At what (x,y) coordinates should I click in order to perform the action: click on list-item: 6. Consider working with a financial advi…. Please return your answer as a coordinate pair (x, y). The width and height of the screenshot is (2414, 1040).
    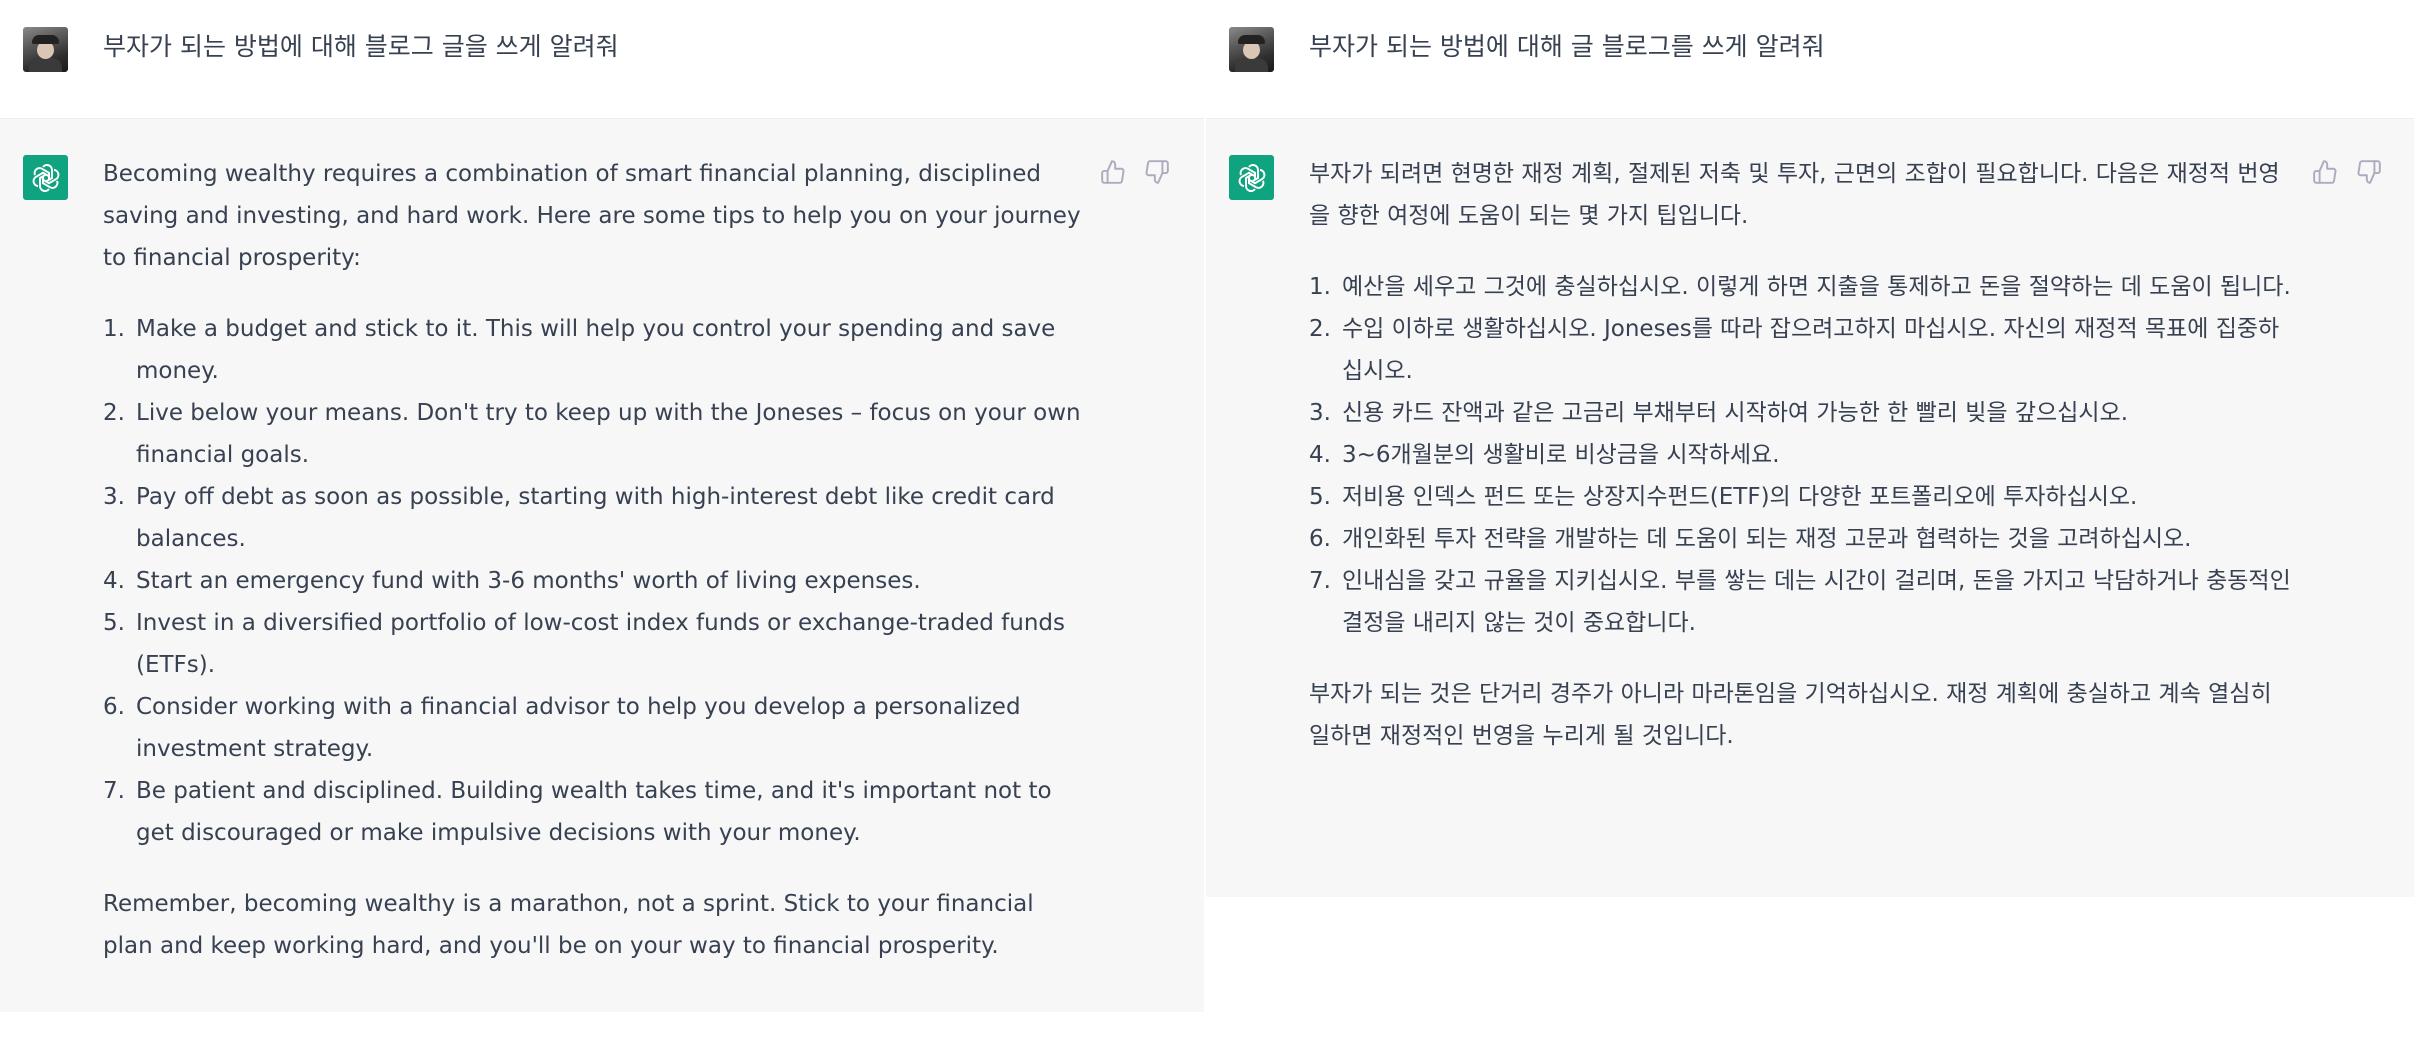
    Looking at the image, I should click on (593, 728).